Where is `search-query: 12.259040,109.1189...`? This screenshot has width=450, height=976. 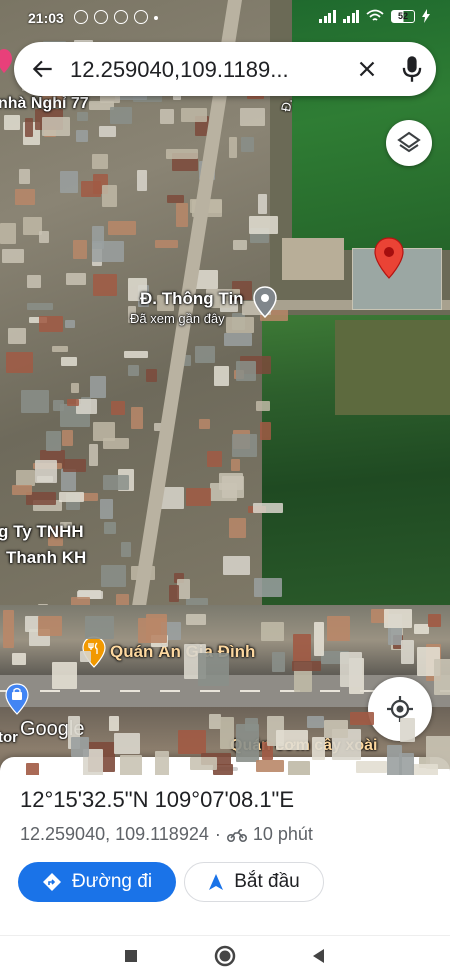 search-query: 12.259040,109.1189... is located at coordinates (204, 70).